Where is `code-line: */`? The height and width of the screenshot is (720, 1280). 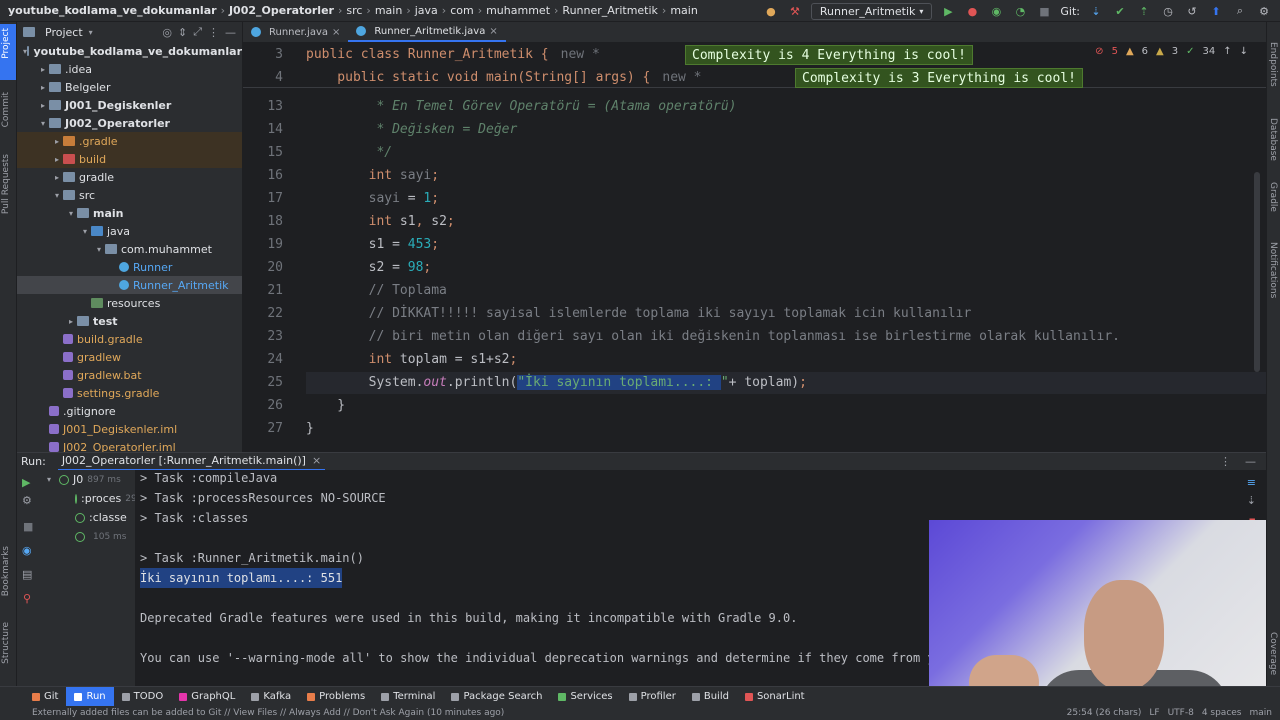
code-line: */ is located at coordinates (349, 153).